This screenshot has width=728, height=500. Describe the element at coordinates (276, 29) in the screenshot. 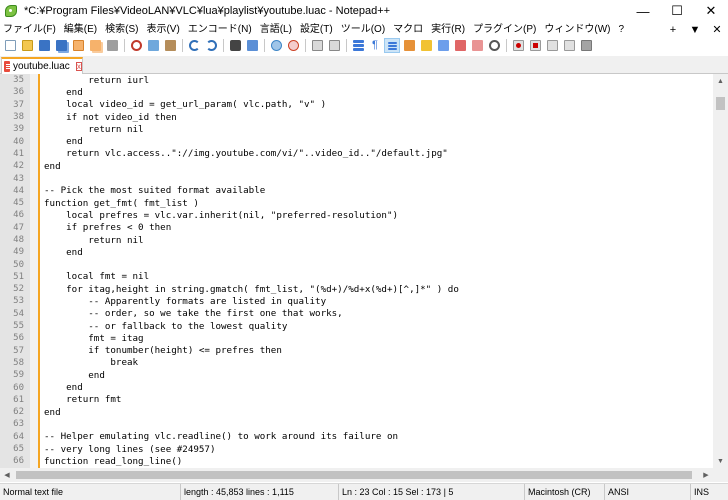

I see `menu-language: 言語(L)` at that location.